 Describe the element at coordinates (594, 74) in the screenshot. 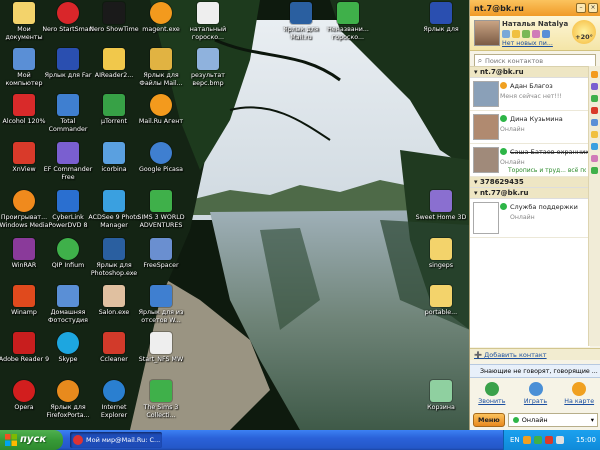

I see `mail-agent-icon` at that location.